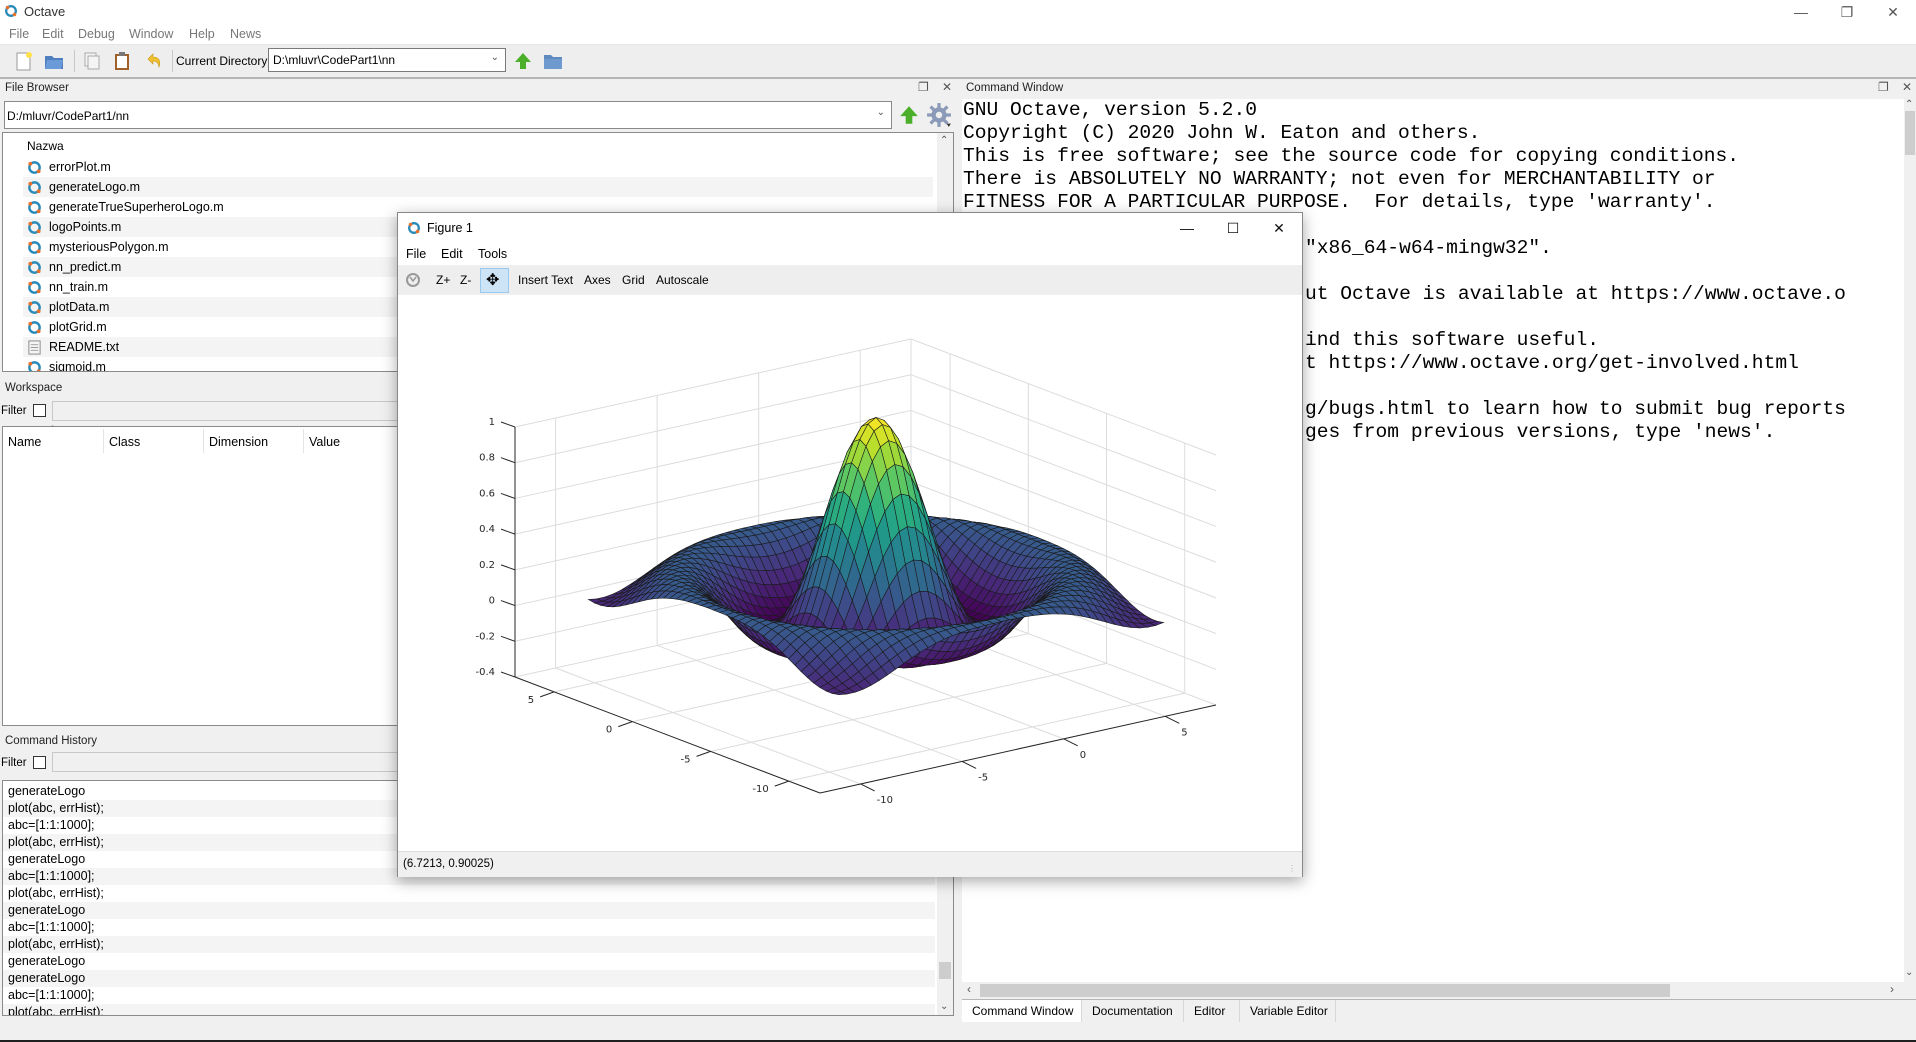  What do you see at coordinates (1233, 228) in the screenshot?
I see `figure-maximize-button: ☐` at bounding box center [1233, 228].